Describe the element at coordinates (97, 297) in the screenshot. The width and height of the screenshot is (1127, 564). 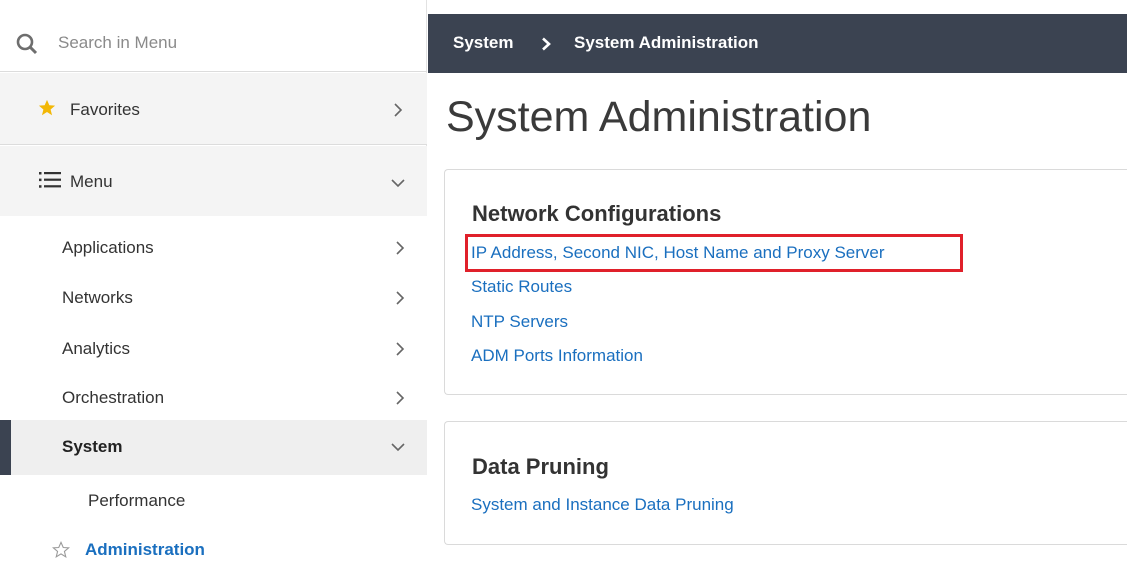
I see `sidebar-item-label: Networks` at that location.